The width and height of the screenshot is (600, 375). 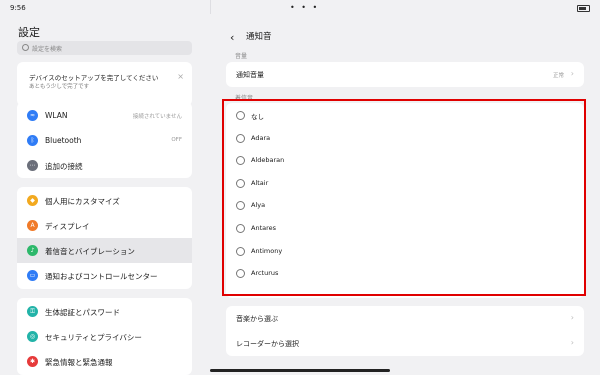 I want to click on choose-from-music-row: 音楽から選ぶ ›, so click(x=405, y=318).